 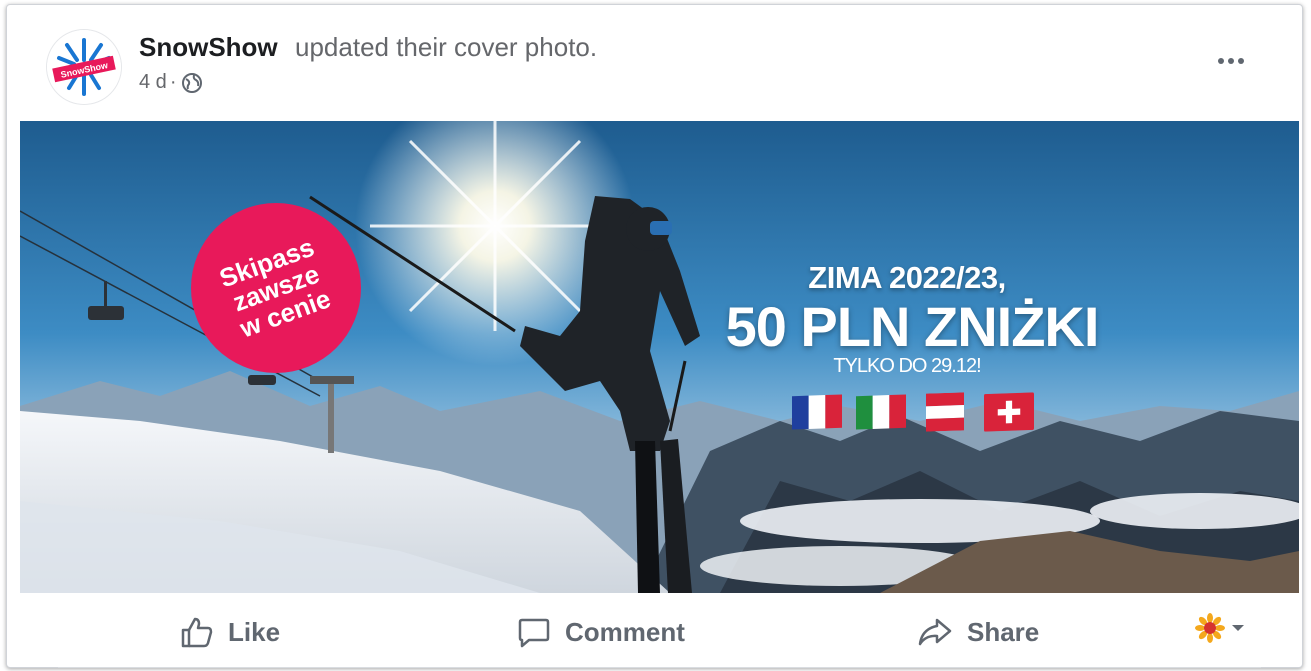 I want to click on speech-bubble-icon, so click(x=534, y=633).